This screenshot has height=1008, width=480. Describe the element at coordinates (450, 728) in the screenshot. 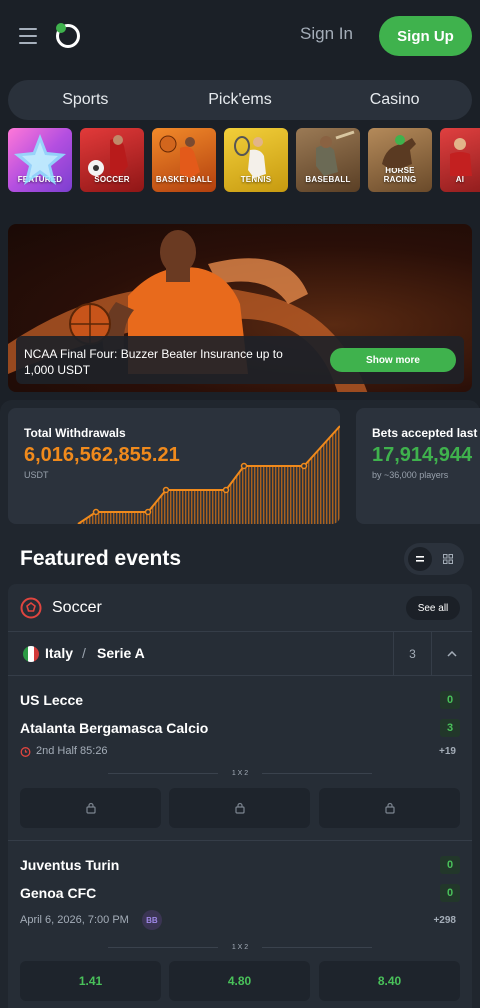

I see `away-score: 3` at that location.